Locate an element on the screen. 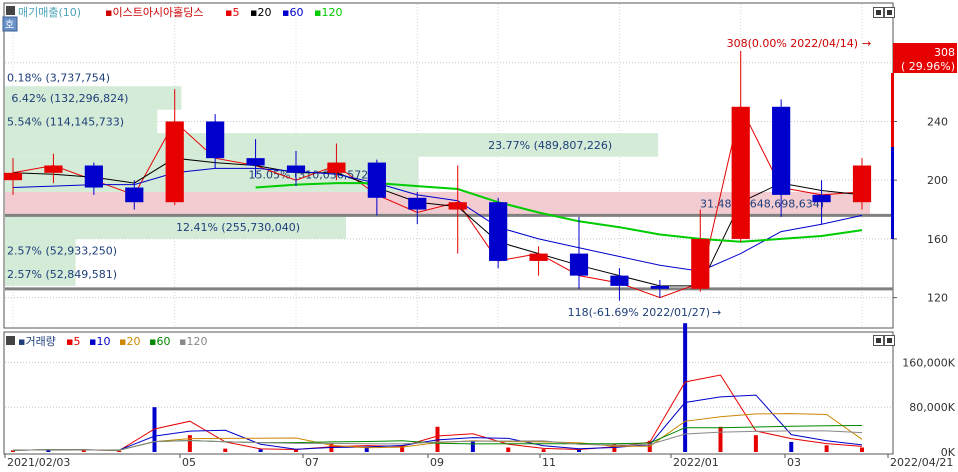 This screenshot has height=472, width=958. price-axis-label: 120 is located at coordinates (937, 298).